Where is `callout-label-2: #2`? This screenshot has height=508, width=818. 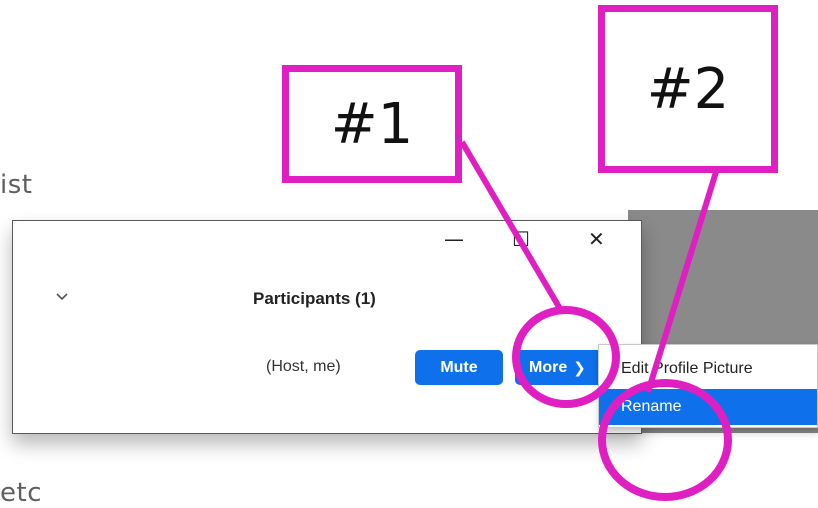
callout-label-2: #2 is located at coordinates (688, 89).